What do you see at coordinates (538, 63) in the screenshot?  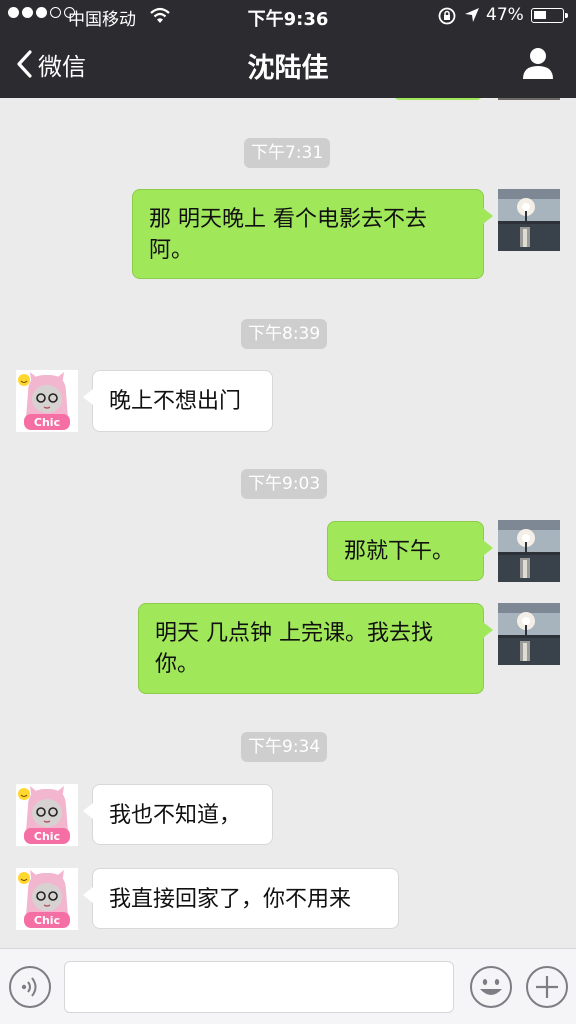 I see `profile-icon` at bounding box center [538, 63].